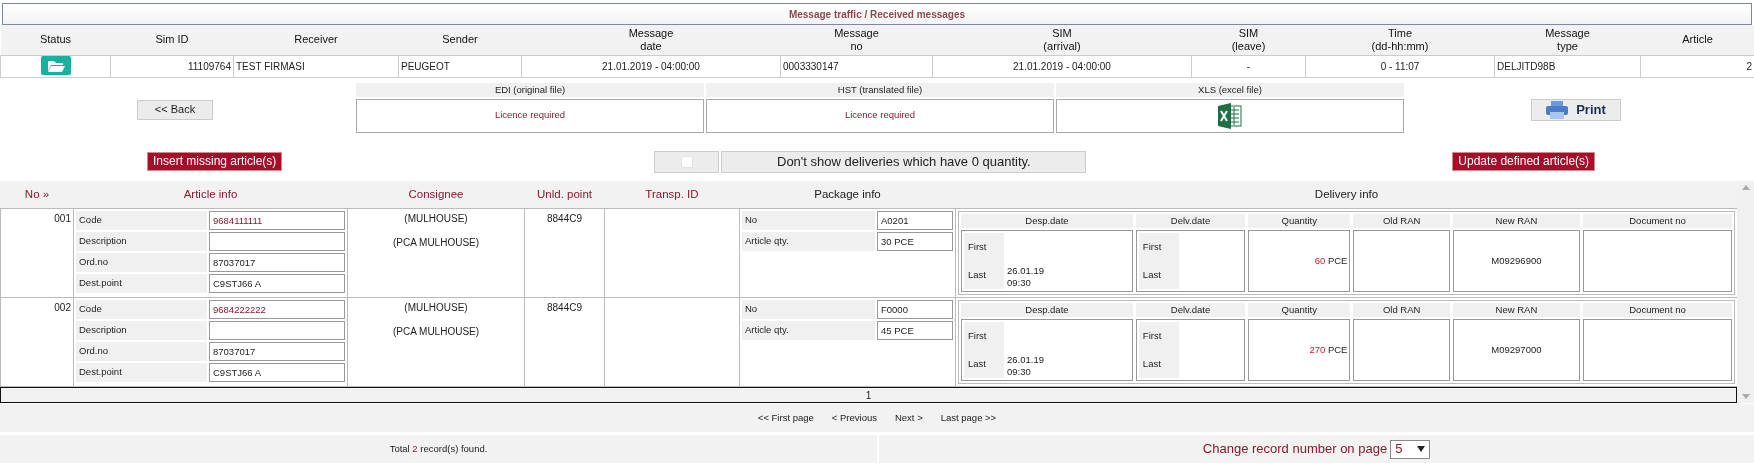 The height and width of the screenshot is (474, 1754). What do you see at coordinates (62, 307) in the screenshot?
I see `row-number: 002` at bounding box center [62, 307].